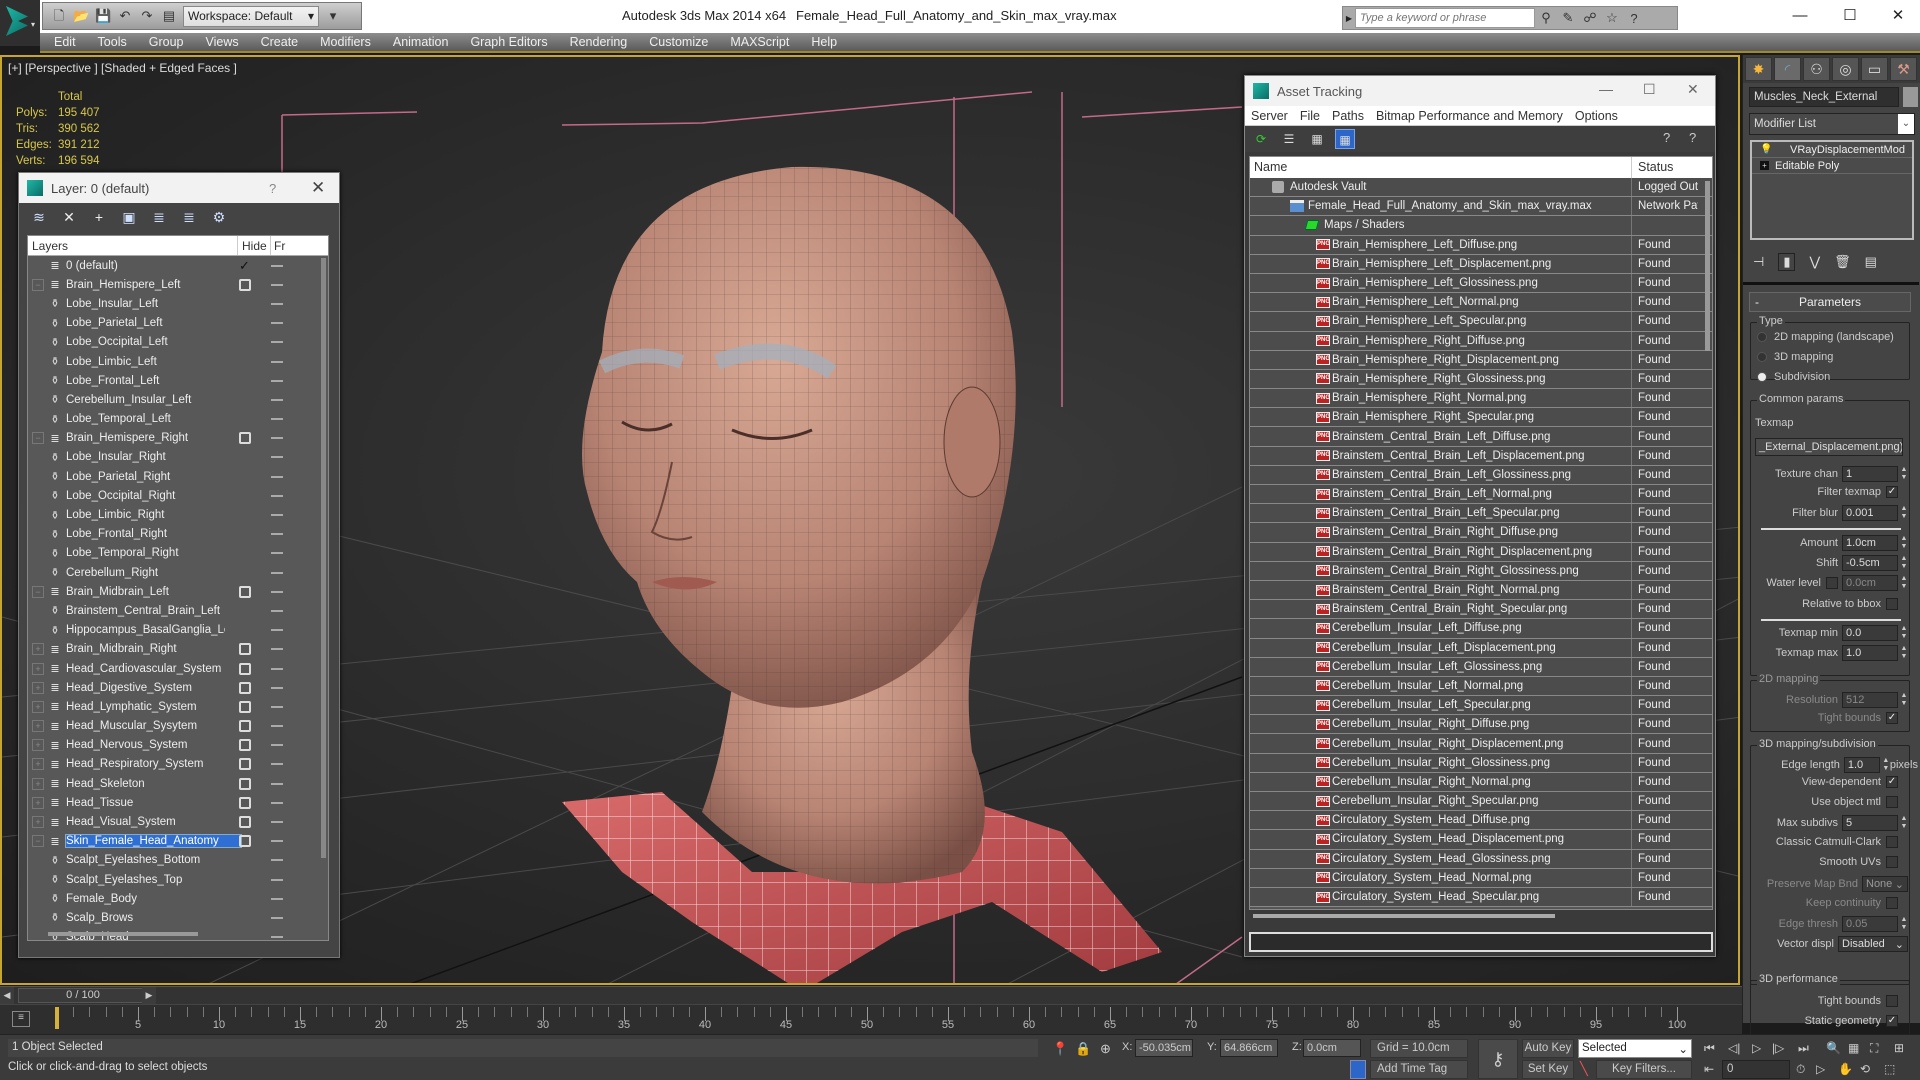  What do you see at coordinates (1692, 137) in the screenshot?
I see `context-help-icon: ?` at bounding box center [1692, 137].